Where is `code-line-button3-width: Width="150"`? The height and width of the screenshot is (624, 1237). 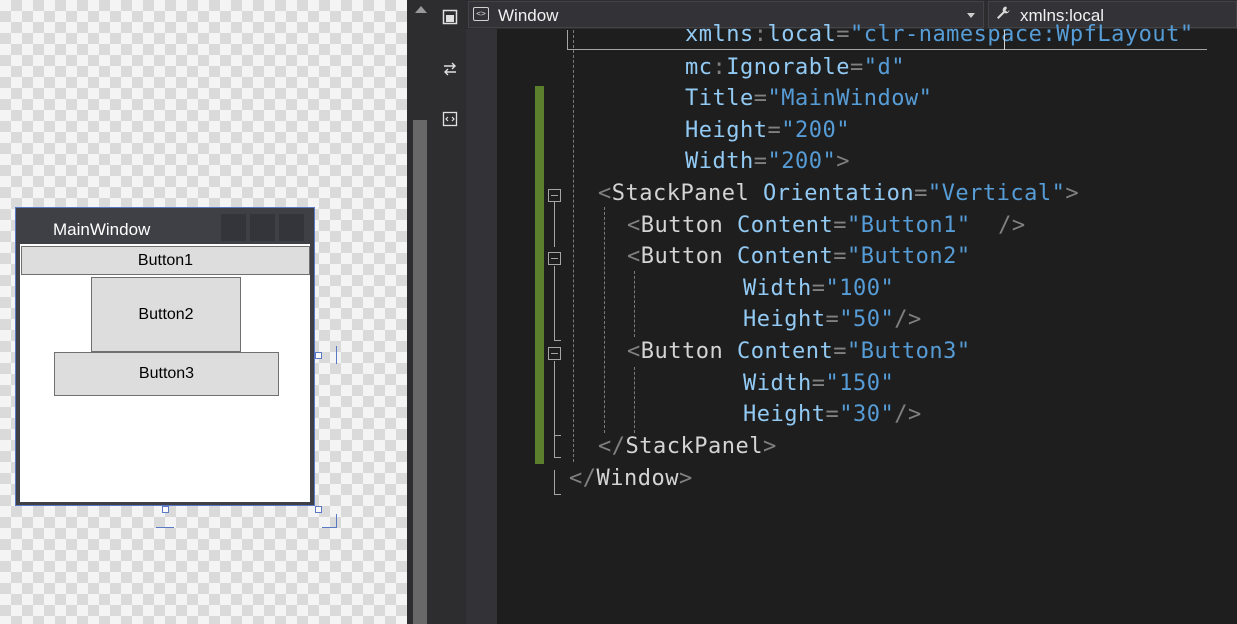
code-line-button3-width: Width="150" is located at coordinates (818, 384).